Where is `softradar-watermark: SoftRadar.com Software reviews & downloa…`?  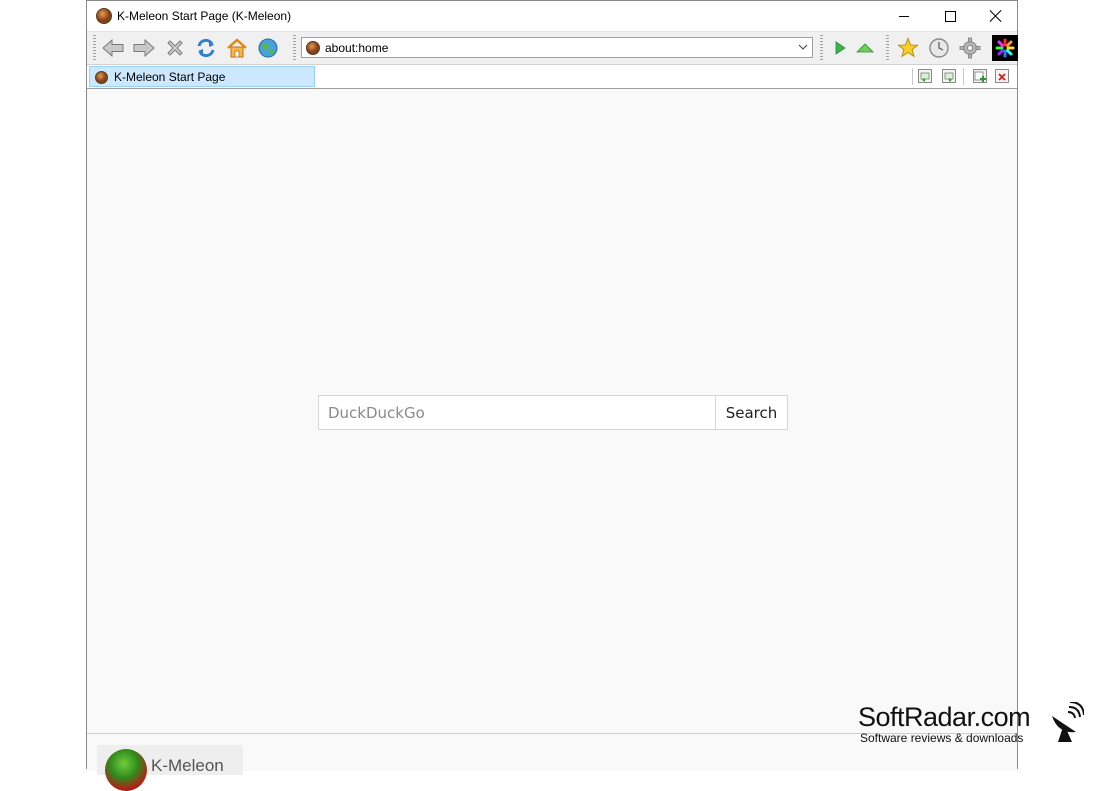
softradar-watermark: SoftRadar.com Software reviews & downloa… is located at coordinates (978, 726).